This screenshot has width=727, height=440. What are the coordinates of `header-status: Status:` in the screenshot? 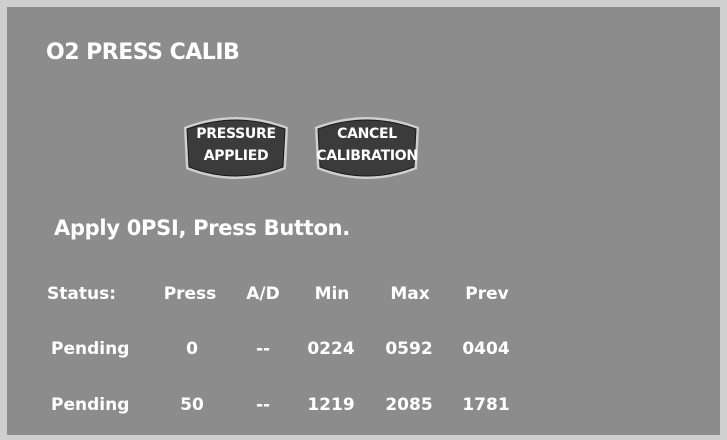 It's located at (81, 294).